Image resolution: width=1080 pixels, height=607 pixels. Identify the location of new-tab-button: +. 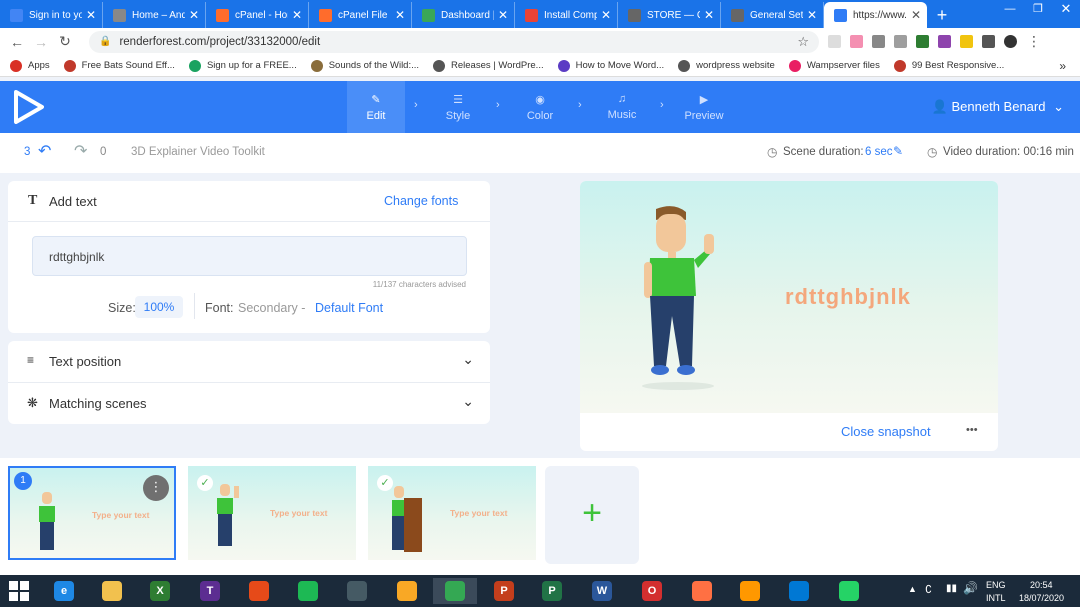
(942, 15).